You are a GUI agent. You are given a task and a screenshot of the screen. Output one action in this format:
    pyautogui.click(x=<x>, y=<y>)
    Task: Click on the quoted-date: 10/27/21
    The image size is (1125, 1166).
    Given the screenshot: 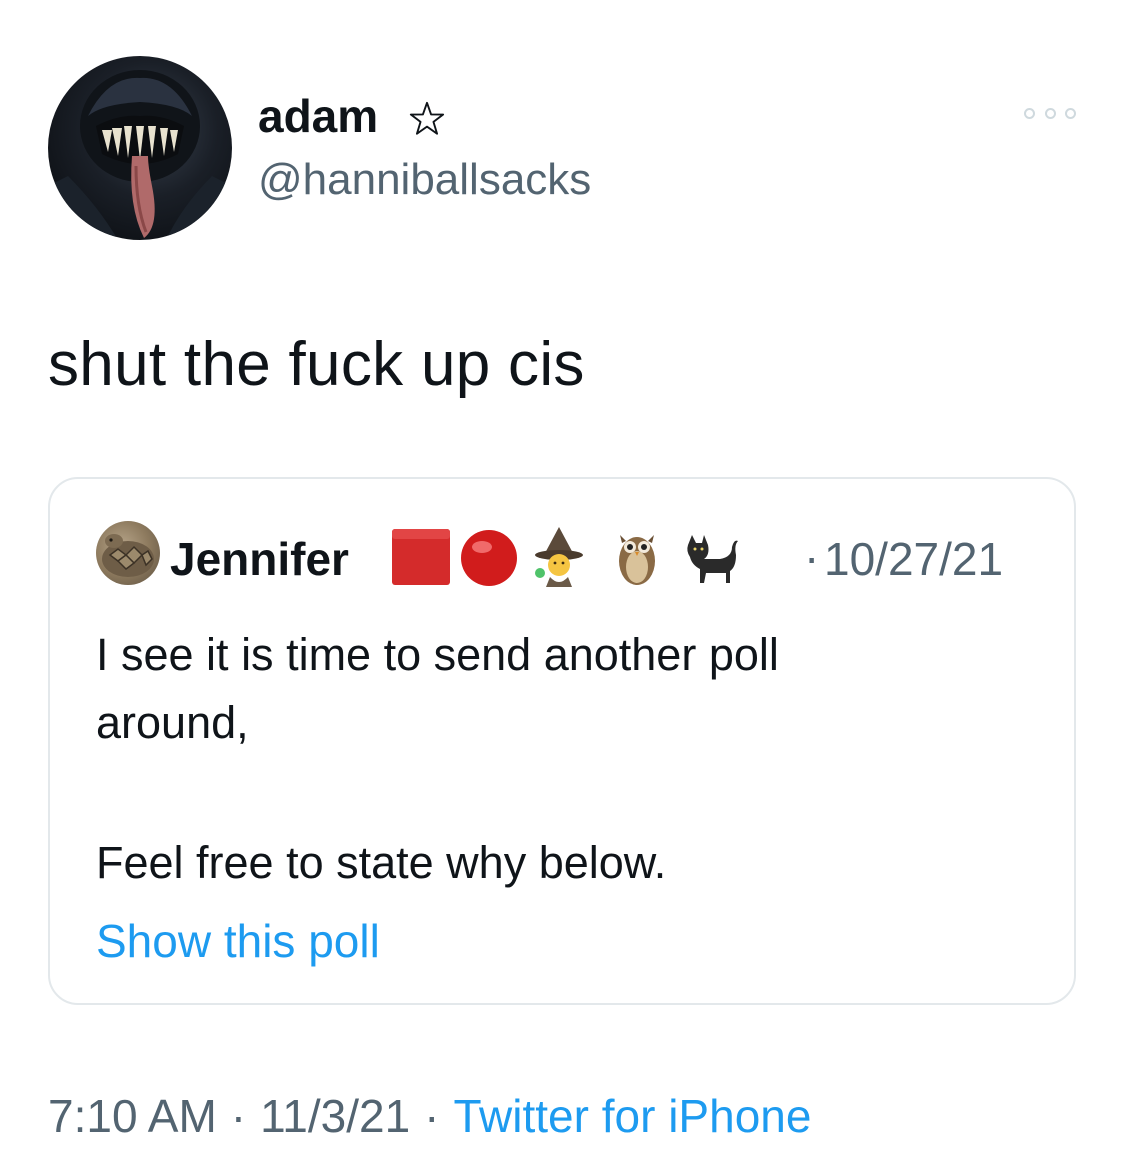 What is the action you would take?
    pyautogui.click(x=913, y=559)
    